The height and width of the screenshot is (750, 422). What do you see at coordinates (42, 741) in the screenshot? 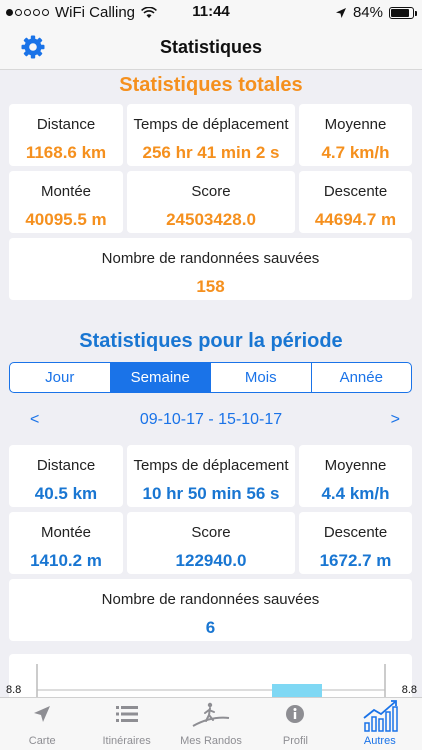
I see `tab-carte-label: Carte` at bounding box center [42, 741].